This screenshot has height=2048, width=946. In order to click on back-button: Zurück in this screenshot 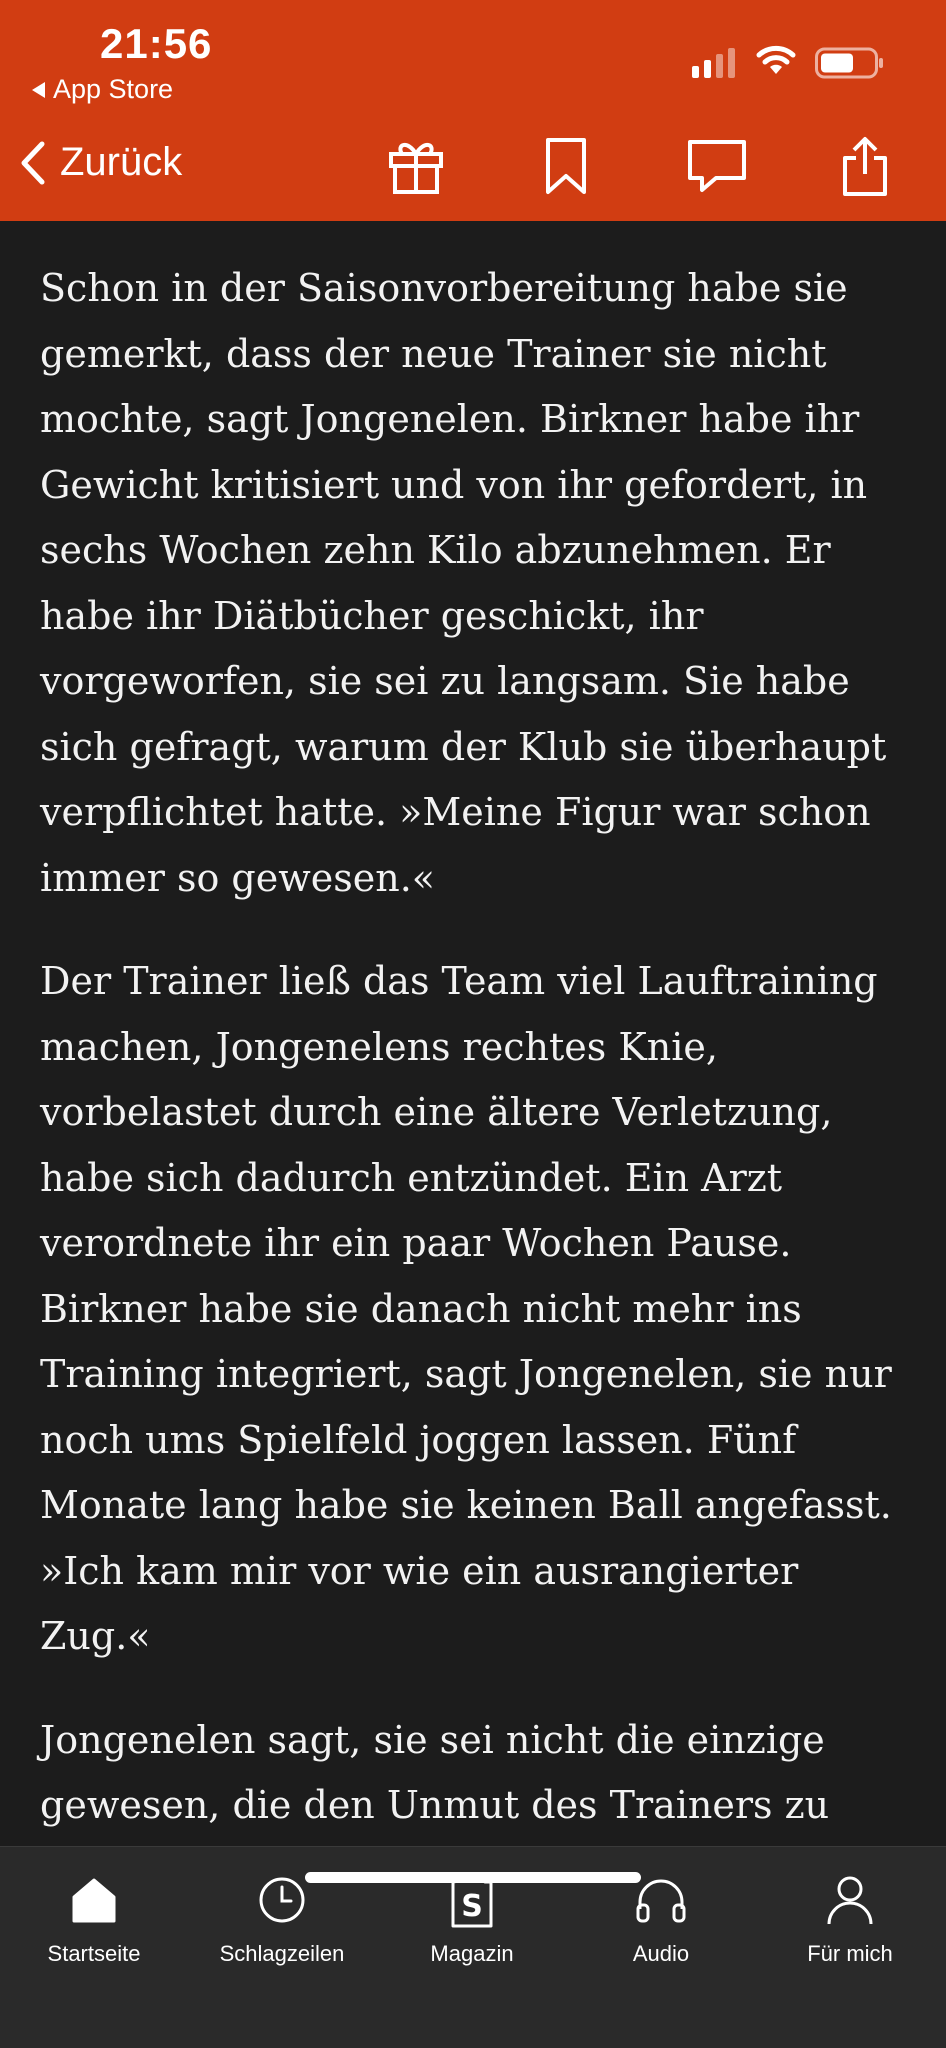, I will do `click(101, 162)`.